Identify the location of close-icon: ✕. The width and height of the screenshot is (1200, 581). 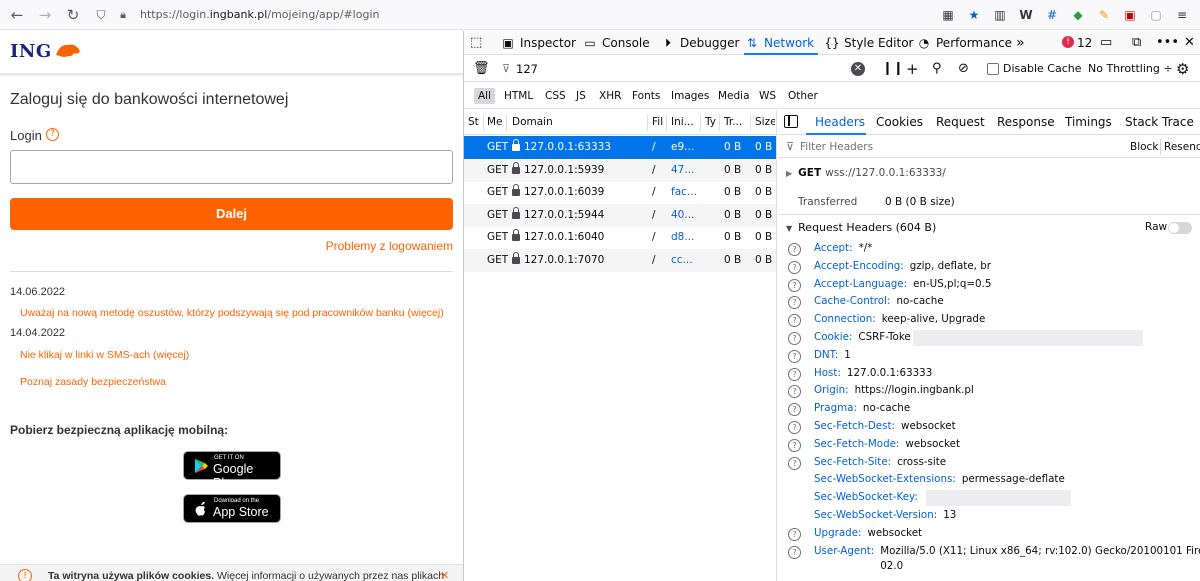
(444, 575).